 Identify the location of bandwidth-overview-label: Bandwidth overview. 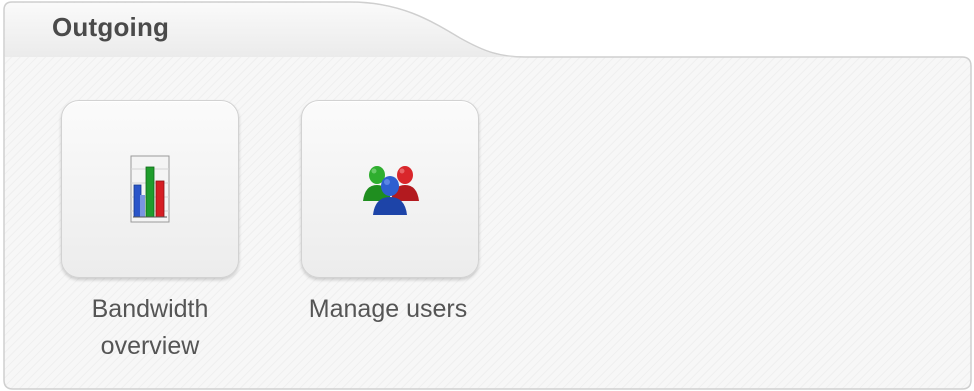
(150, 328).